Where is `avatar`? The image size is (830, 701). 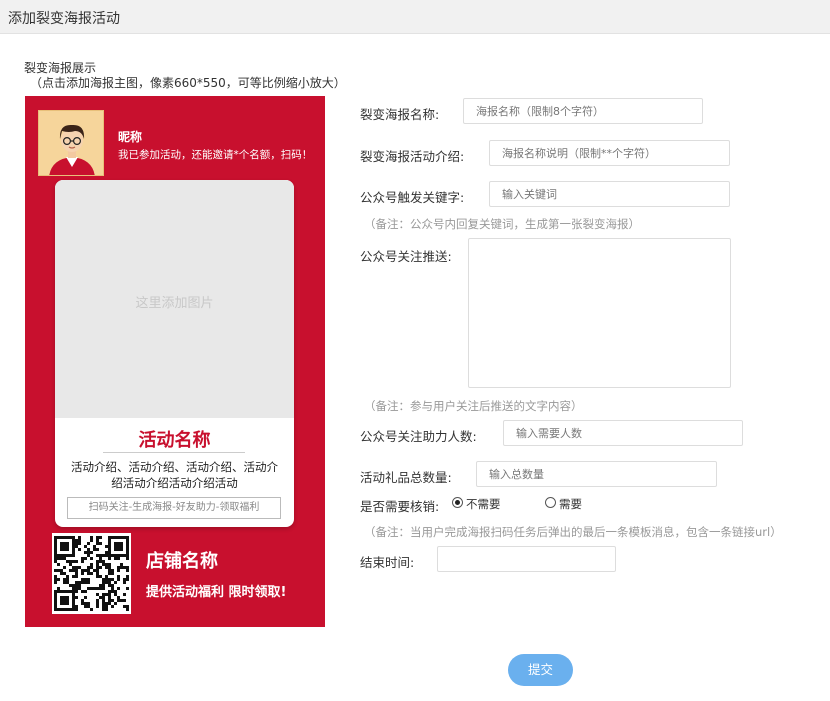 avatar is located at coordinates (71, 143).